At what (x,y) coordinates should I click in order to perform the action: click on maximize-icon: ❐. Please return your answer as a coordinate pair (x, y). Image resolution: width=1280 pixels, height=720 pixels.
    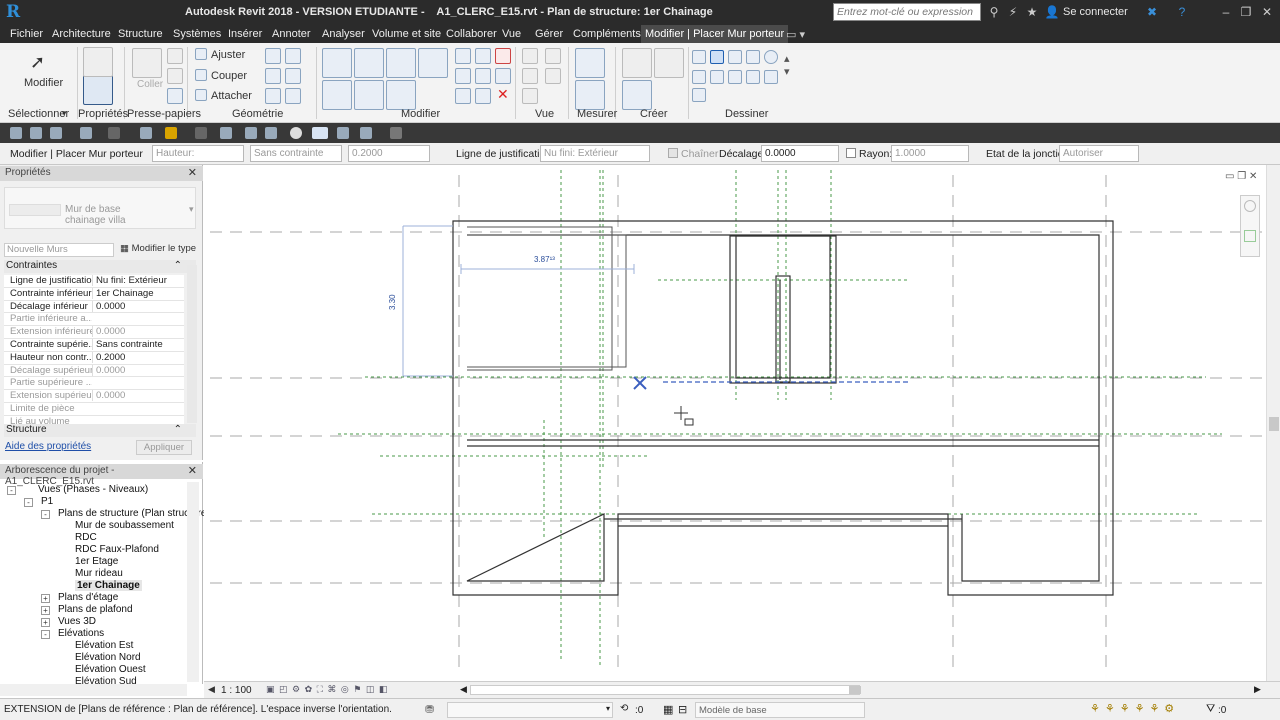
    Looking at the image, I should click on (1246, 12).